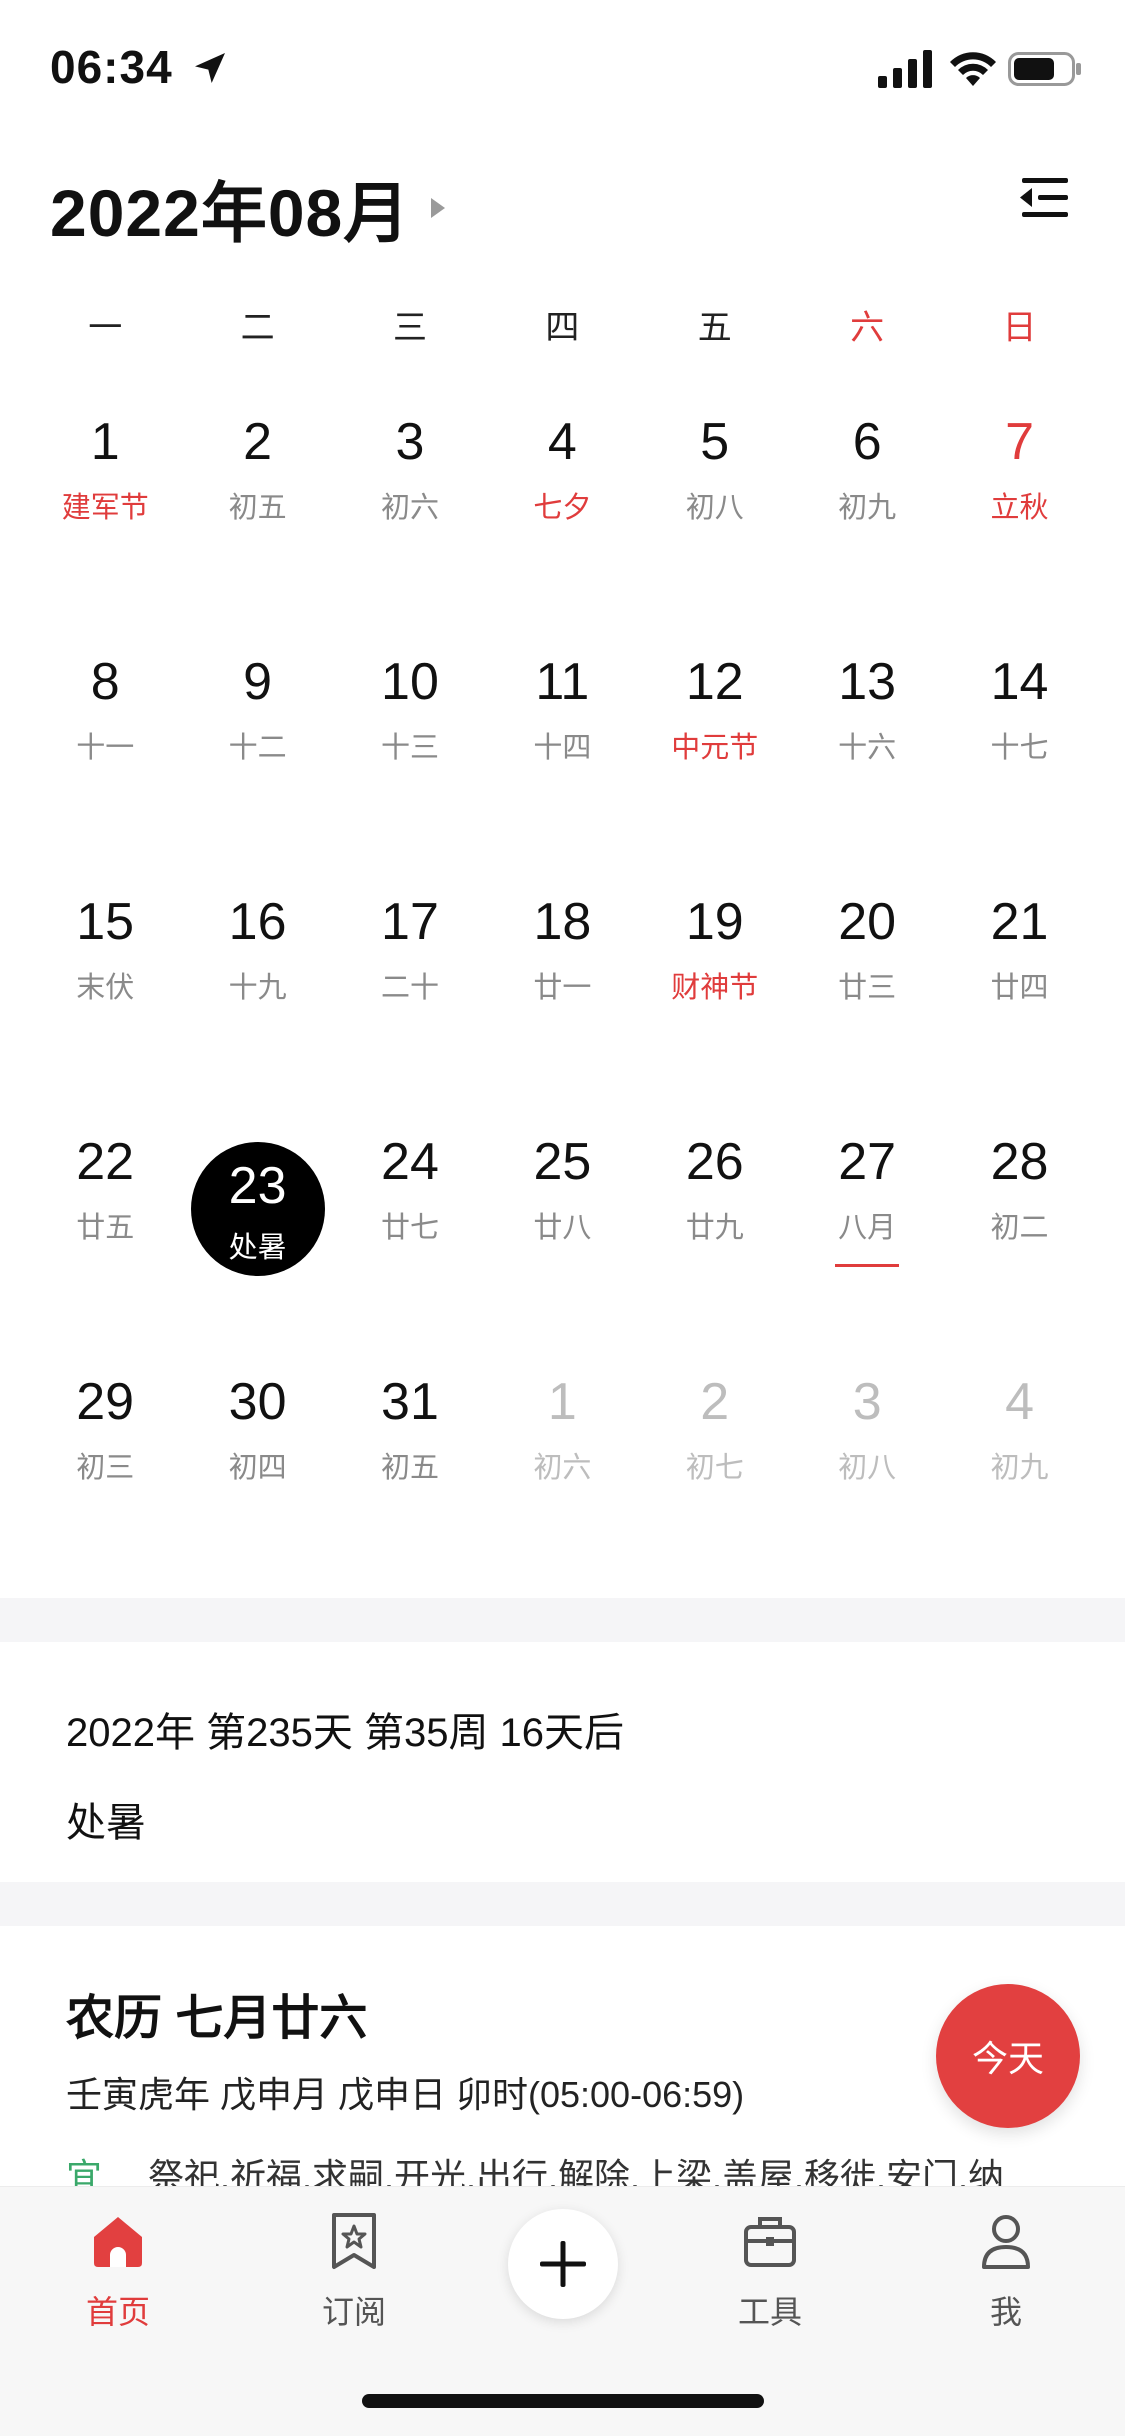 The width and height of the screenshot is (1125, 2436). What do you see at coordinates (770, 2274) in the screenshot?
I see `tab-tools: 工具` at bounding box center [770, 2274].